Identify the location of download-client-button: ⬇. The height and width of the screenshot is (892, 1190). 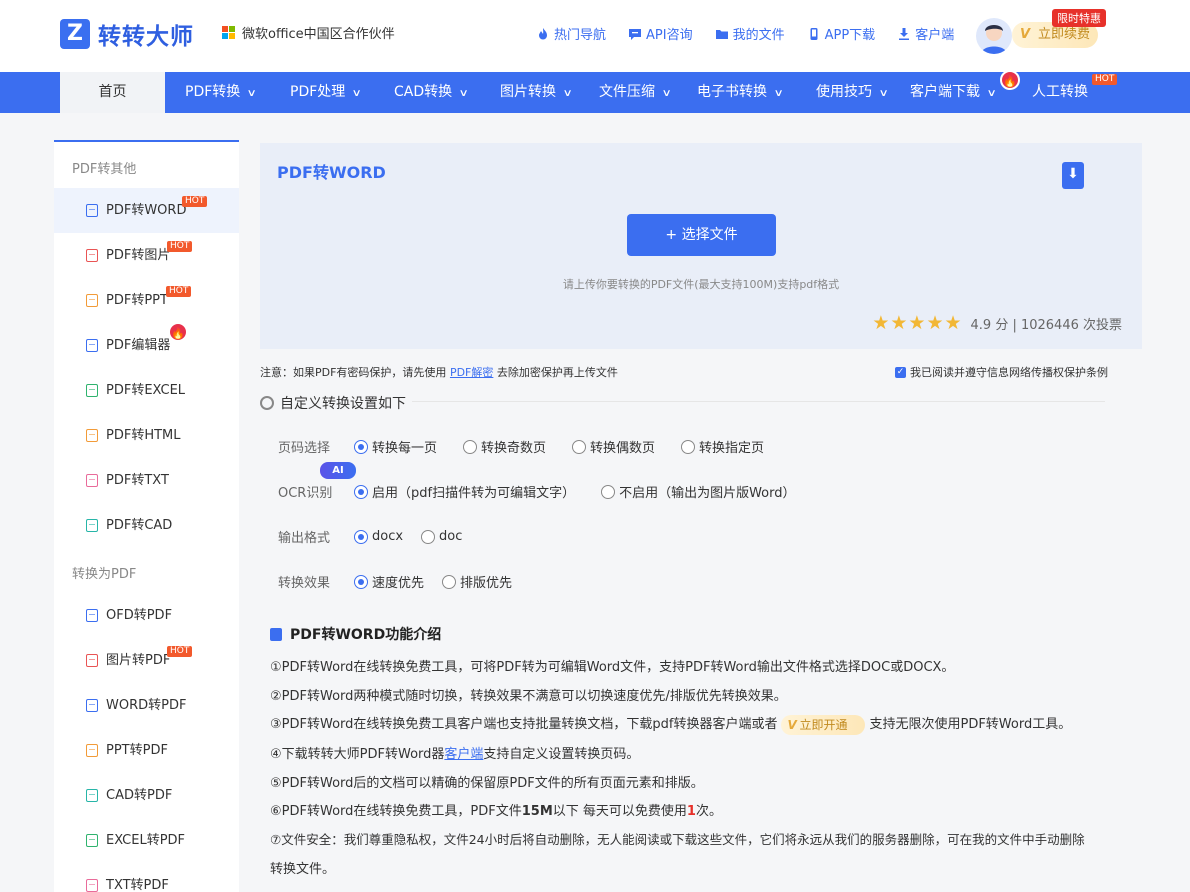
(1073, 175).